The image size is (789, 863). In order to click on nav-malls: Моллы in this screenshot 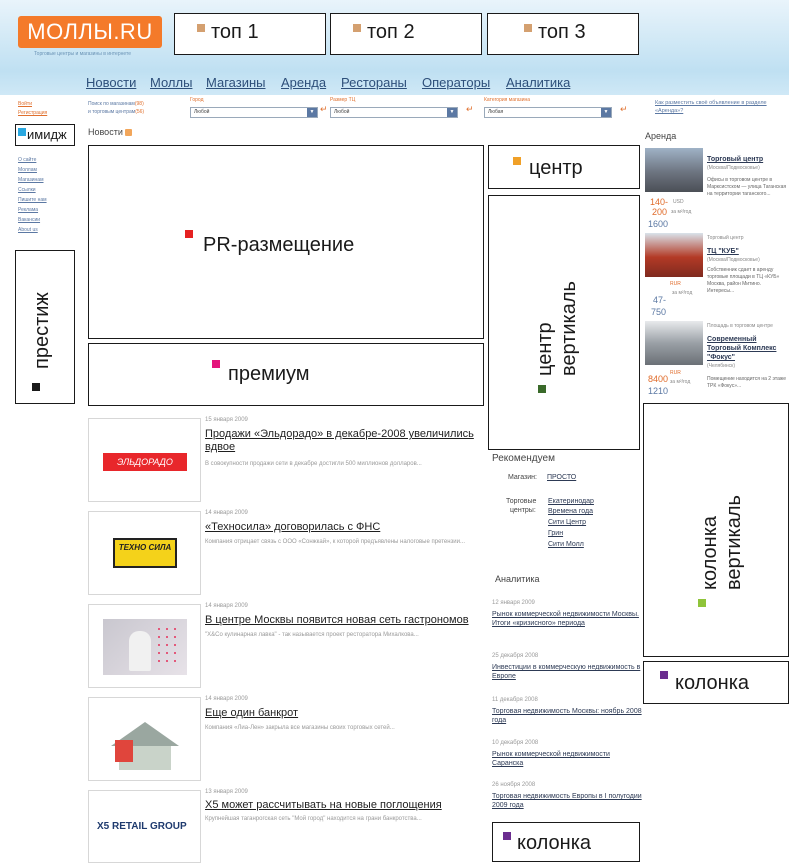, I will do `click(171, 82)`.